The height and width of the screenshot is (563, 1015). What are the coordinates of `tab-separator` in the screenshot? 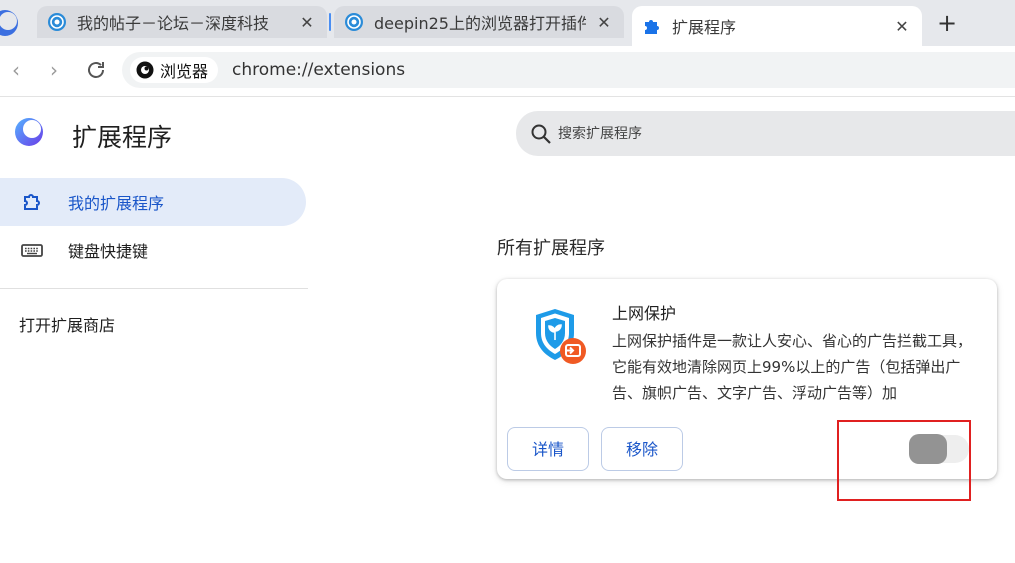 It's located at (330, 22).